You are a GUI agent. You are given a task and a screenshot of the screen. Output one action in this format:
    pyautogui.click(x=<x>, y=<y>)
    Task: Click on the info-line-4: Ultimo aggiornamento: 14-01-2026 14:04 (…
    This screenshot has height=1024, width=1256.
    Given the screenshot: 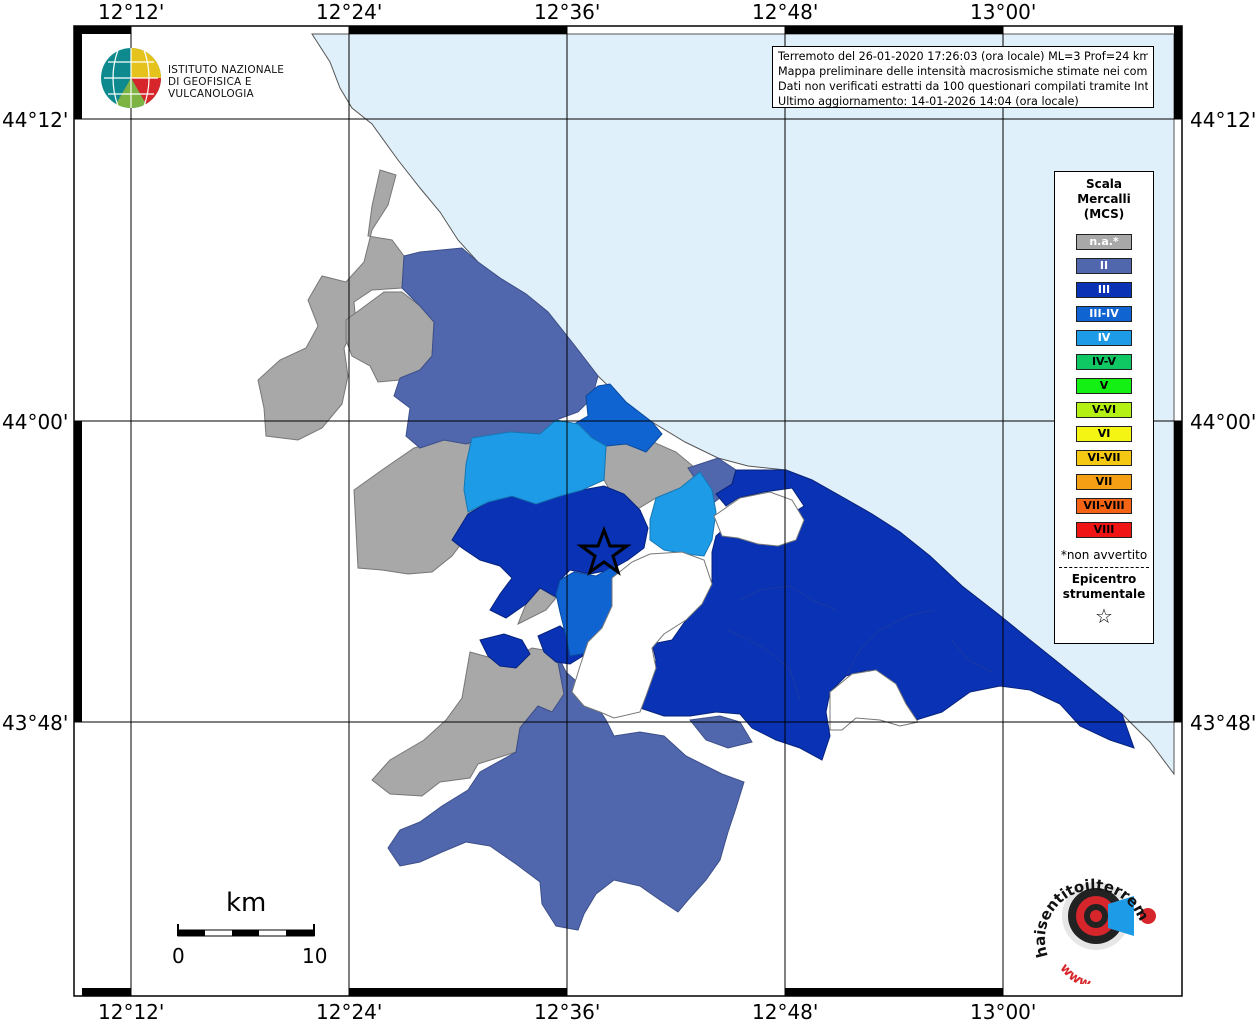 What is the action you would take?
    pyautogui.click(x=928, y=101)
    